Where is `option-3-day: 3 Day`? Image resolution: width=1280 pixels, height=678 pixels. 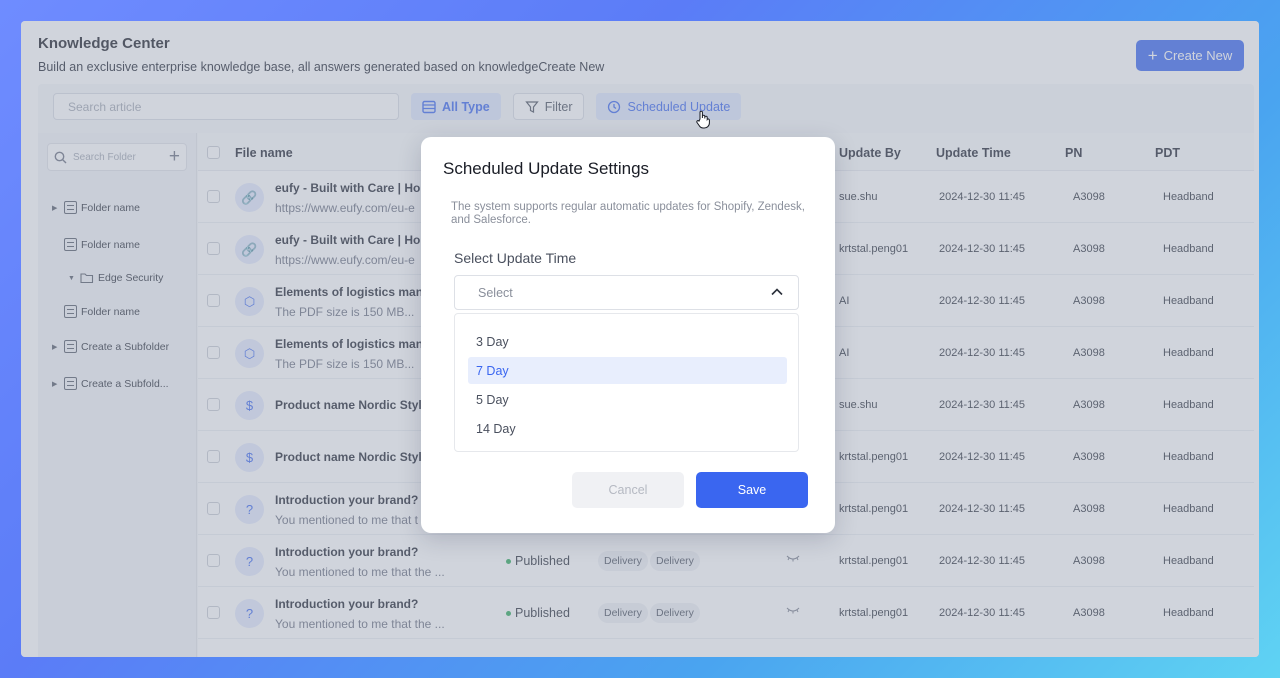
option-3-day: 3 Day is located at coordinates (627, 341).